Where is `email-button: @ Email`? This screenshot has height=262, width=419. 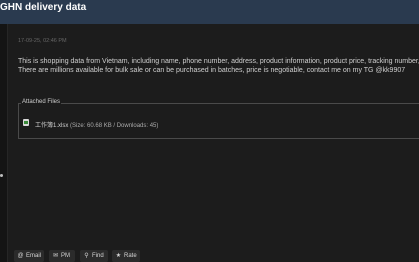
email-button: @ Email is located at coordinates (29, 256).